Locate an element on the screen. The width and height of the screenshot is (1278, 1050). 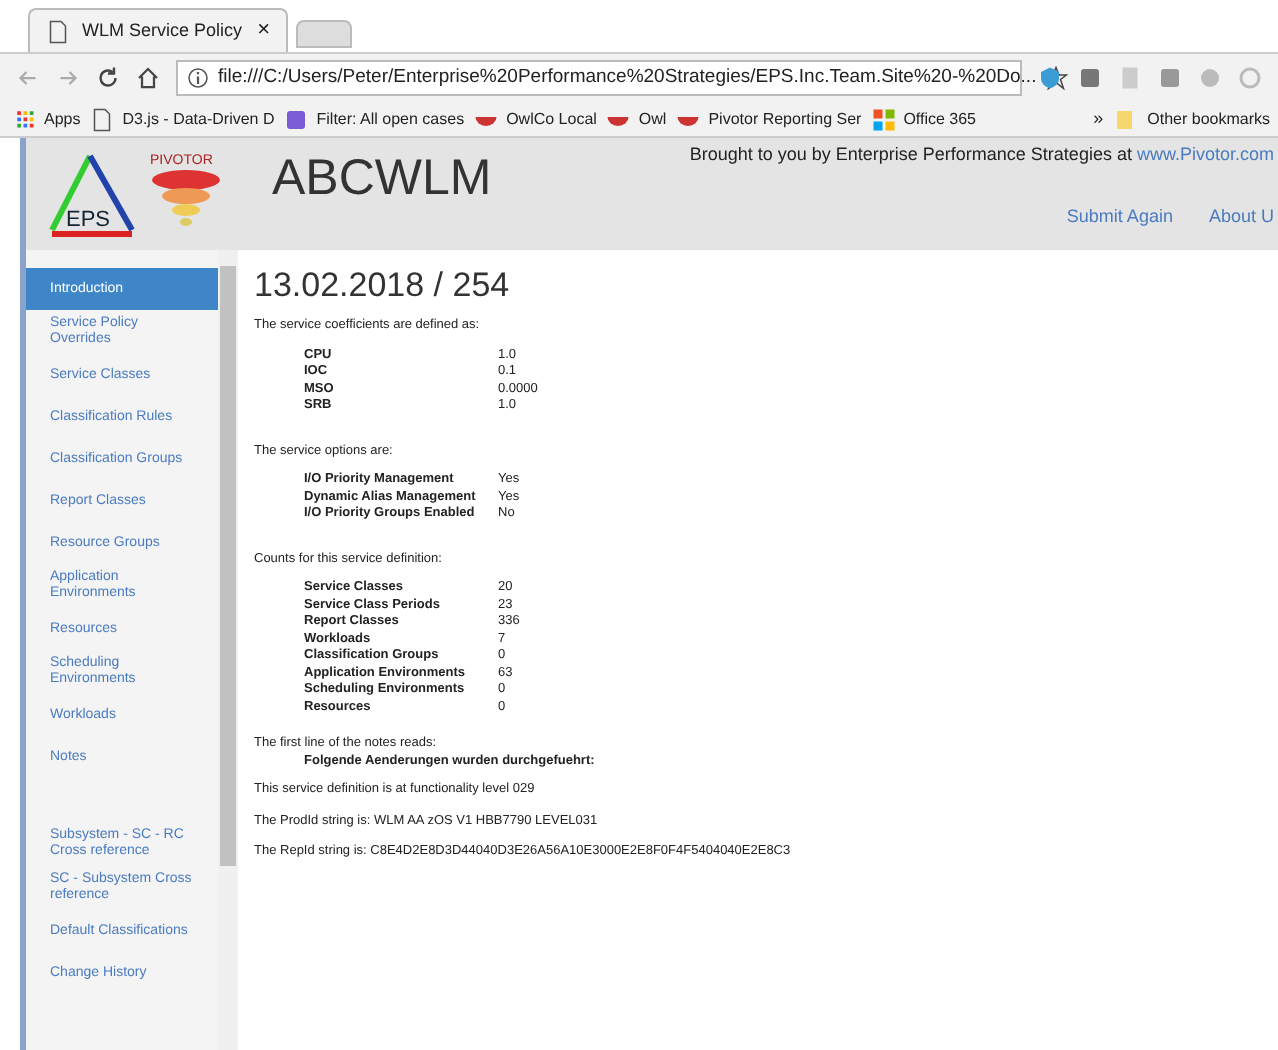
credit-text: Brought to you by Enterprise Performance Strategies at www.Pivotor.com is located at coordinates (981, 155).